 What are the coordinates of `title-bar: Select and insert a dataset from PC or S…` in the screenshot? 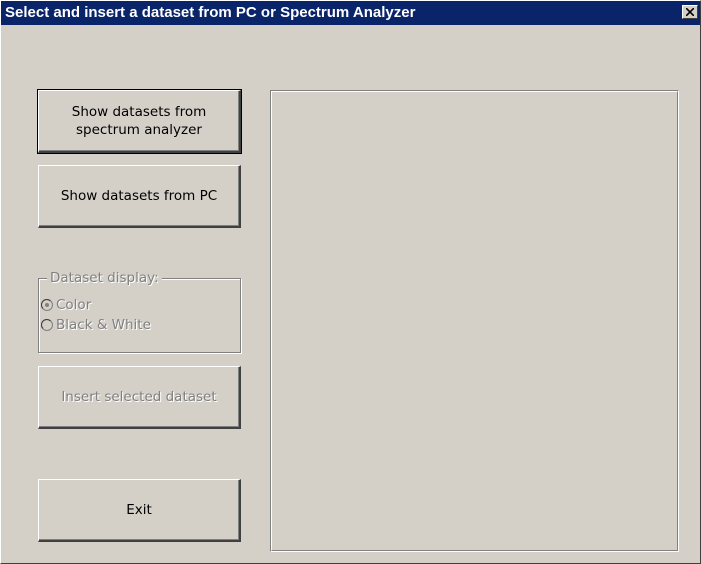 It's located at (350, 13).